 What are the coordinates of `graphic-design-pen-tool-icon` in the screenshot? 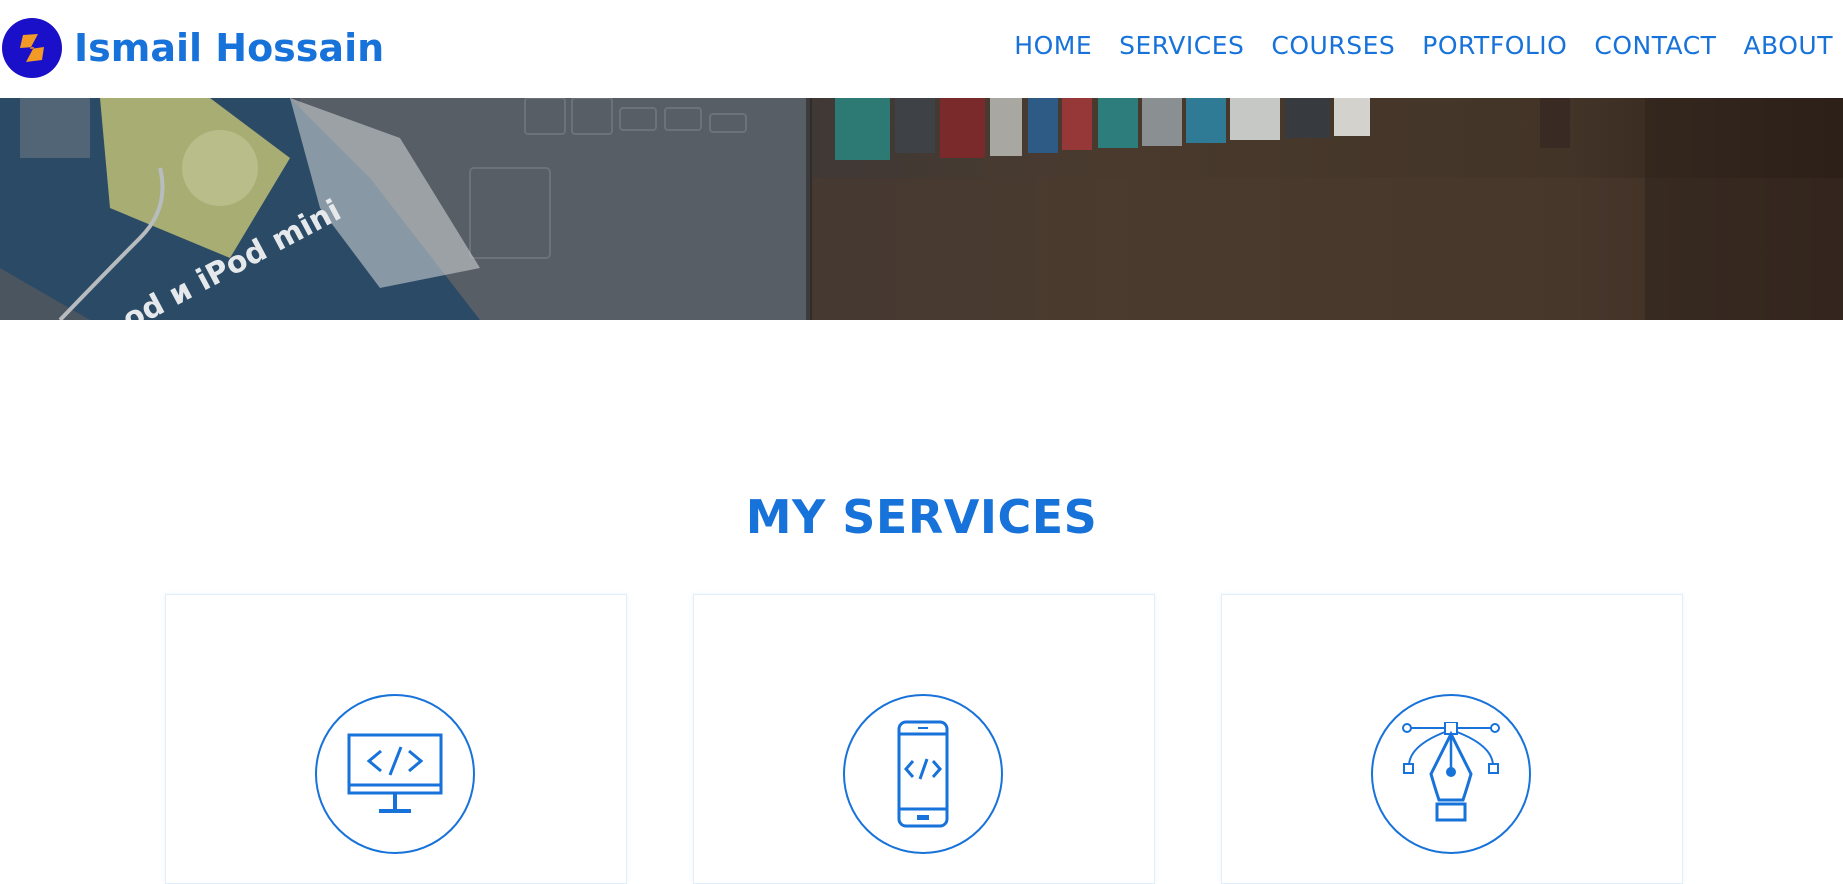 It's located at (1451, 772).